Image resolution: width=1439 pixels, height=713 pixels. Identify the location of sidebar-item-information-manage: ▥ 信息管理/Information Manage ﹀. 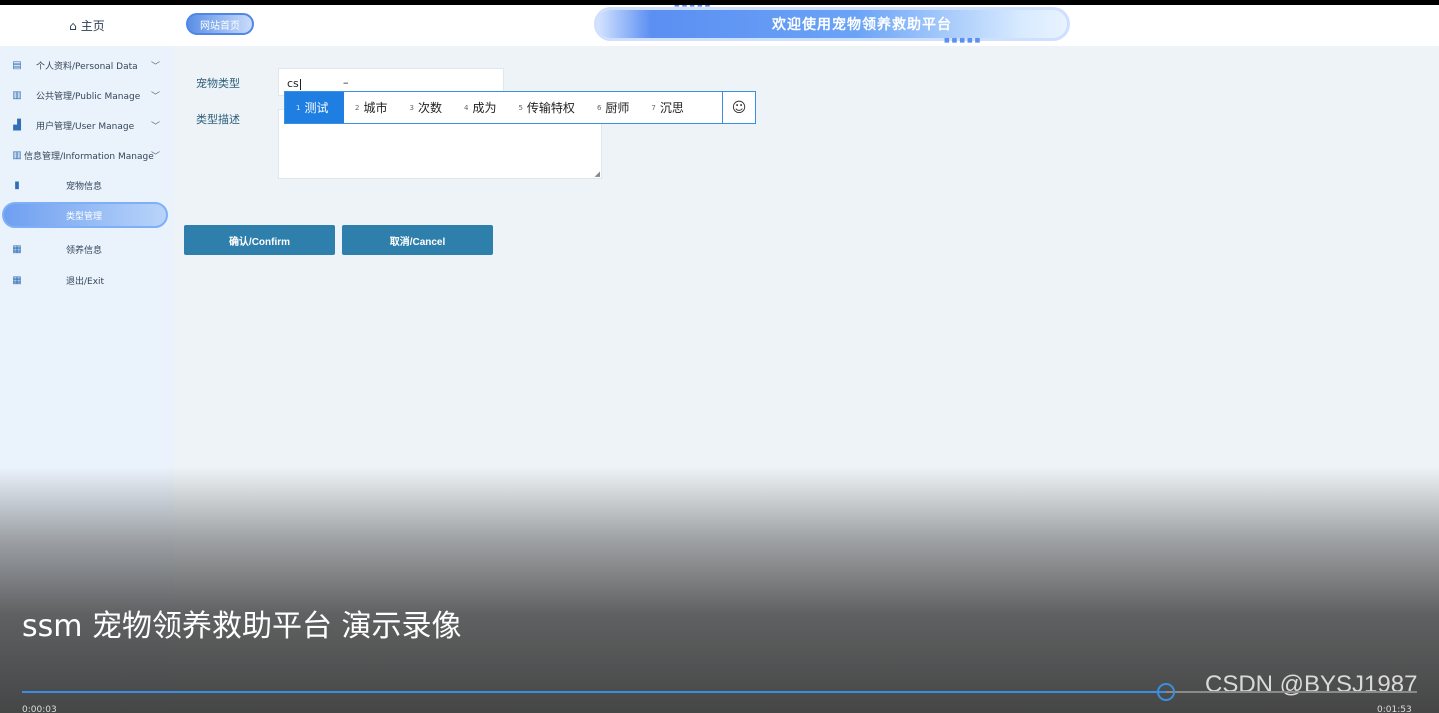
(87, 155).